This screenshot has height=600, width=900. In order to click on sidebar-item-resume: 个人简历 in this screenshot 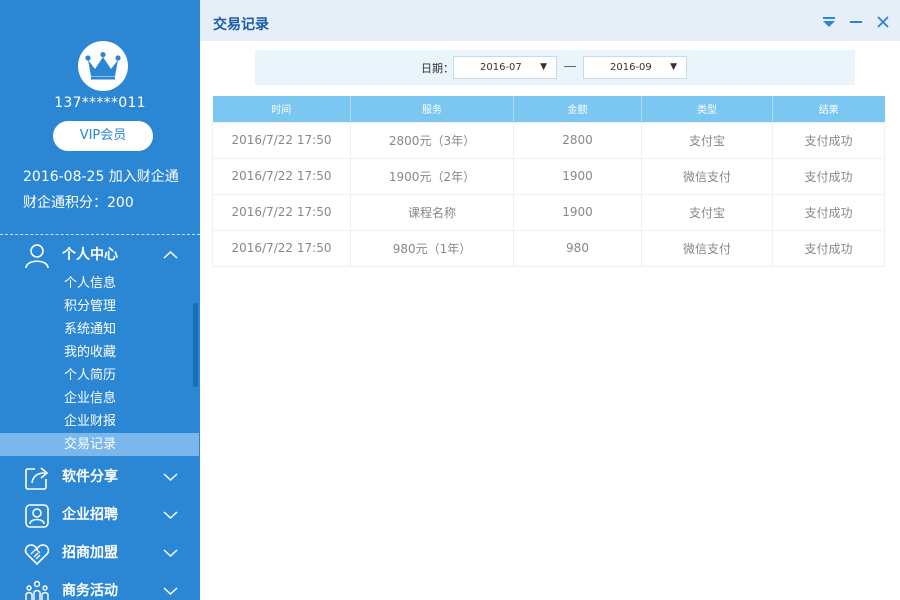, I will do `click(99, 375)`.